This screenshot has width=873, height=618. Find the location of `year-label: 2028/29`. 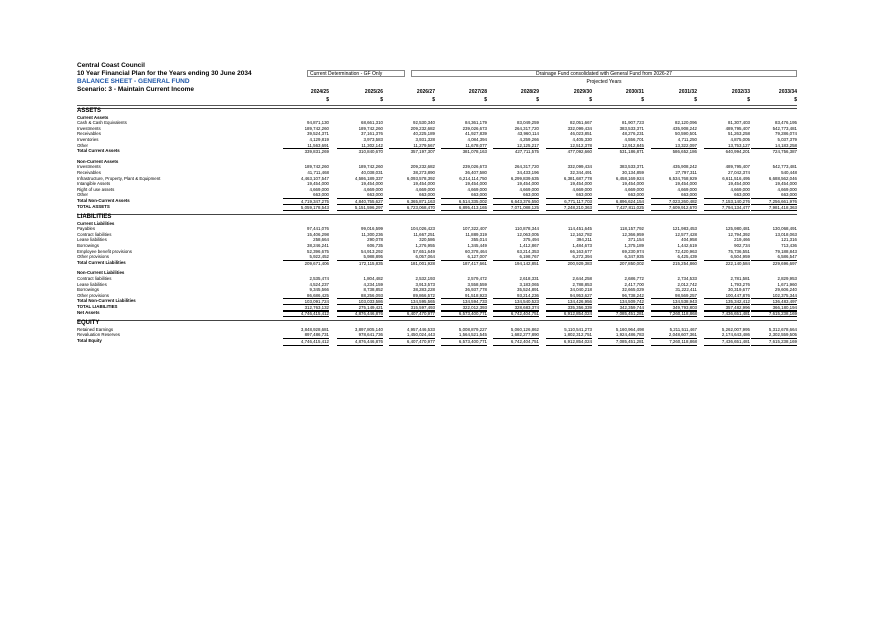

year-label: 2028/29 is located at coordinates (529, 92).